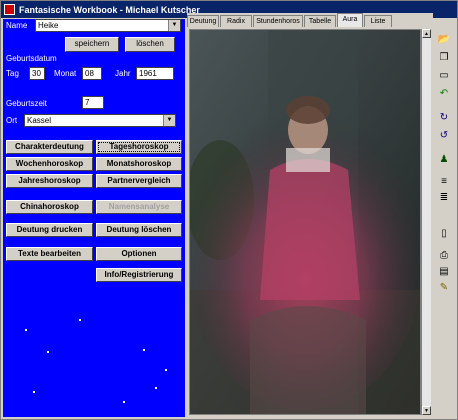 This screenshot has width=458, height=420. I want to click on day-field: 30, so click(37, 73).